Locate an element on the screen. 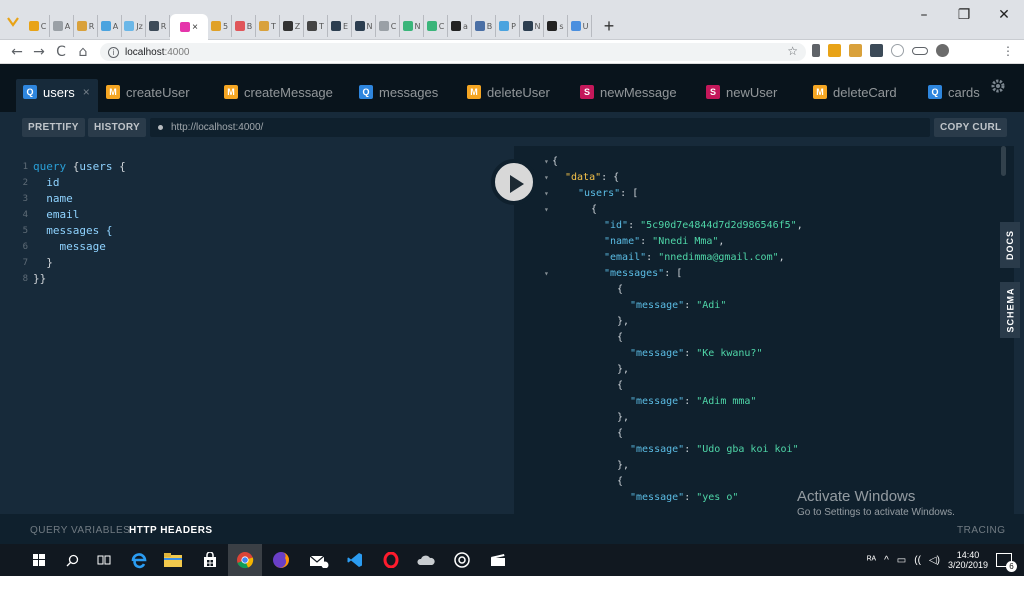 This screenshot has height=592, width=1024. browser-tab: P is located at coordinates (508, 26).